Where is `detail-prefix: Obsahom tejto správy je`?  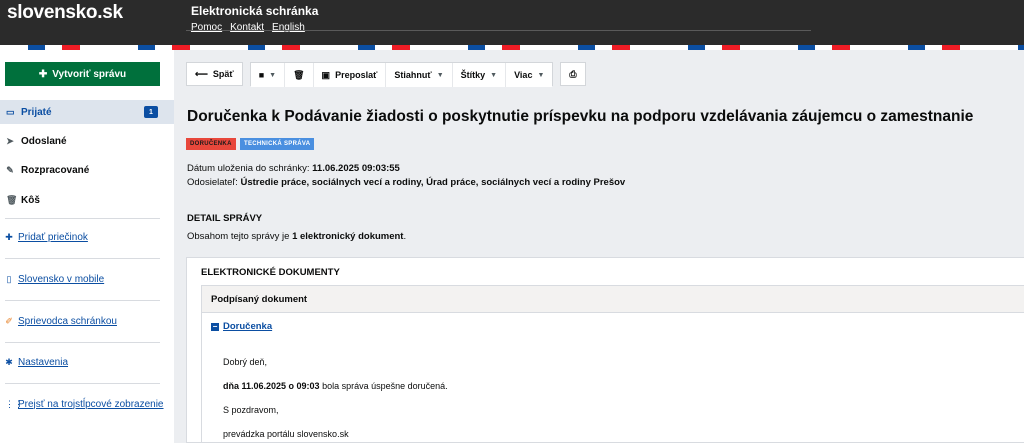
detail-prefix: Obsahom tejto správy je is located at coordinates (238, 236).